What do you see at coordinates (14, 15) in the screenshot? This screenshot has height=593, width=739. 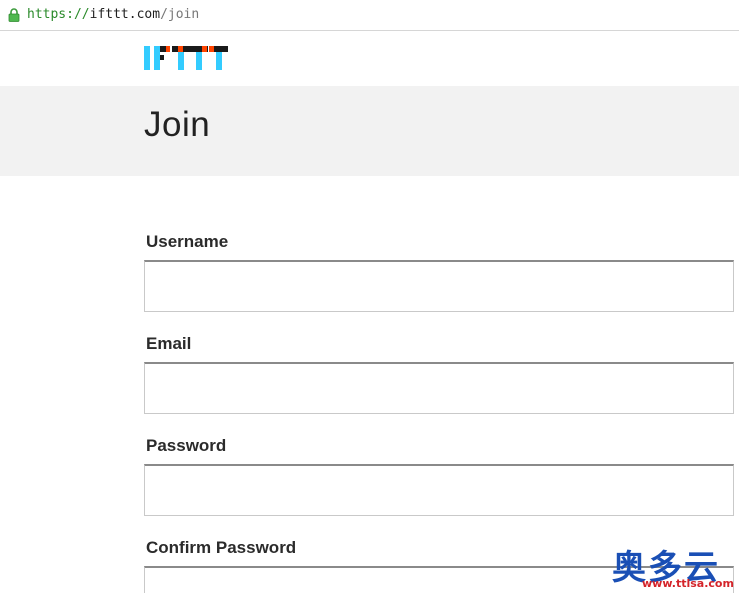 I see `lock-icon` at bounding box center [14, 15].